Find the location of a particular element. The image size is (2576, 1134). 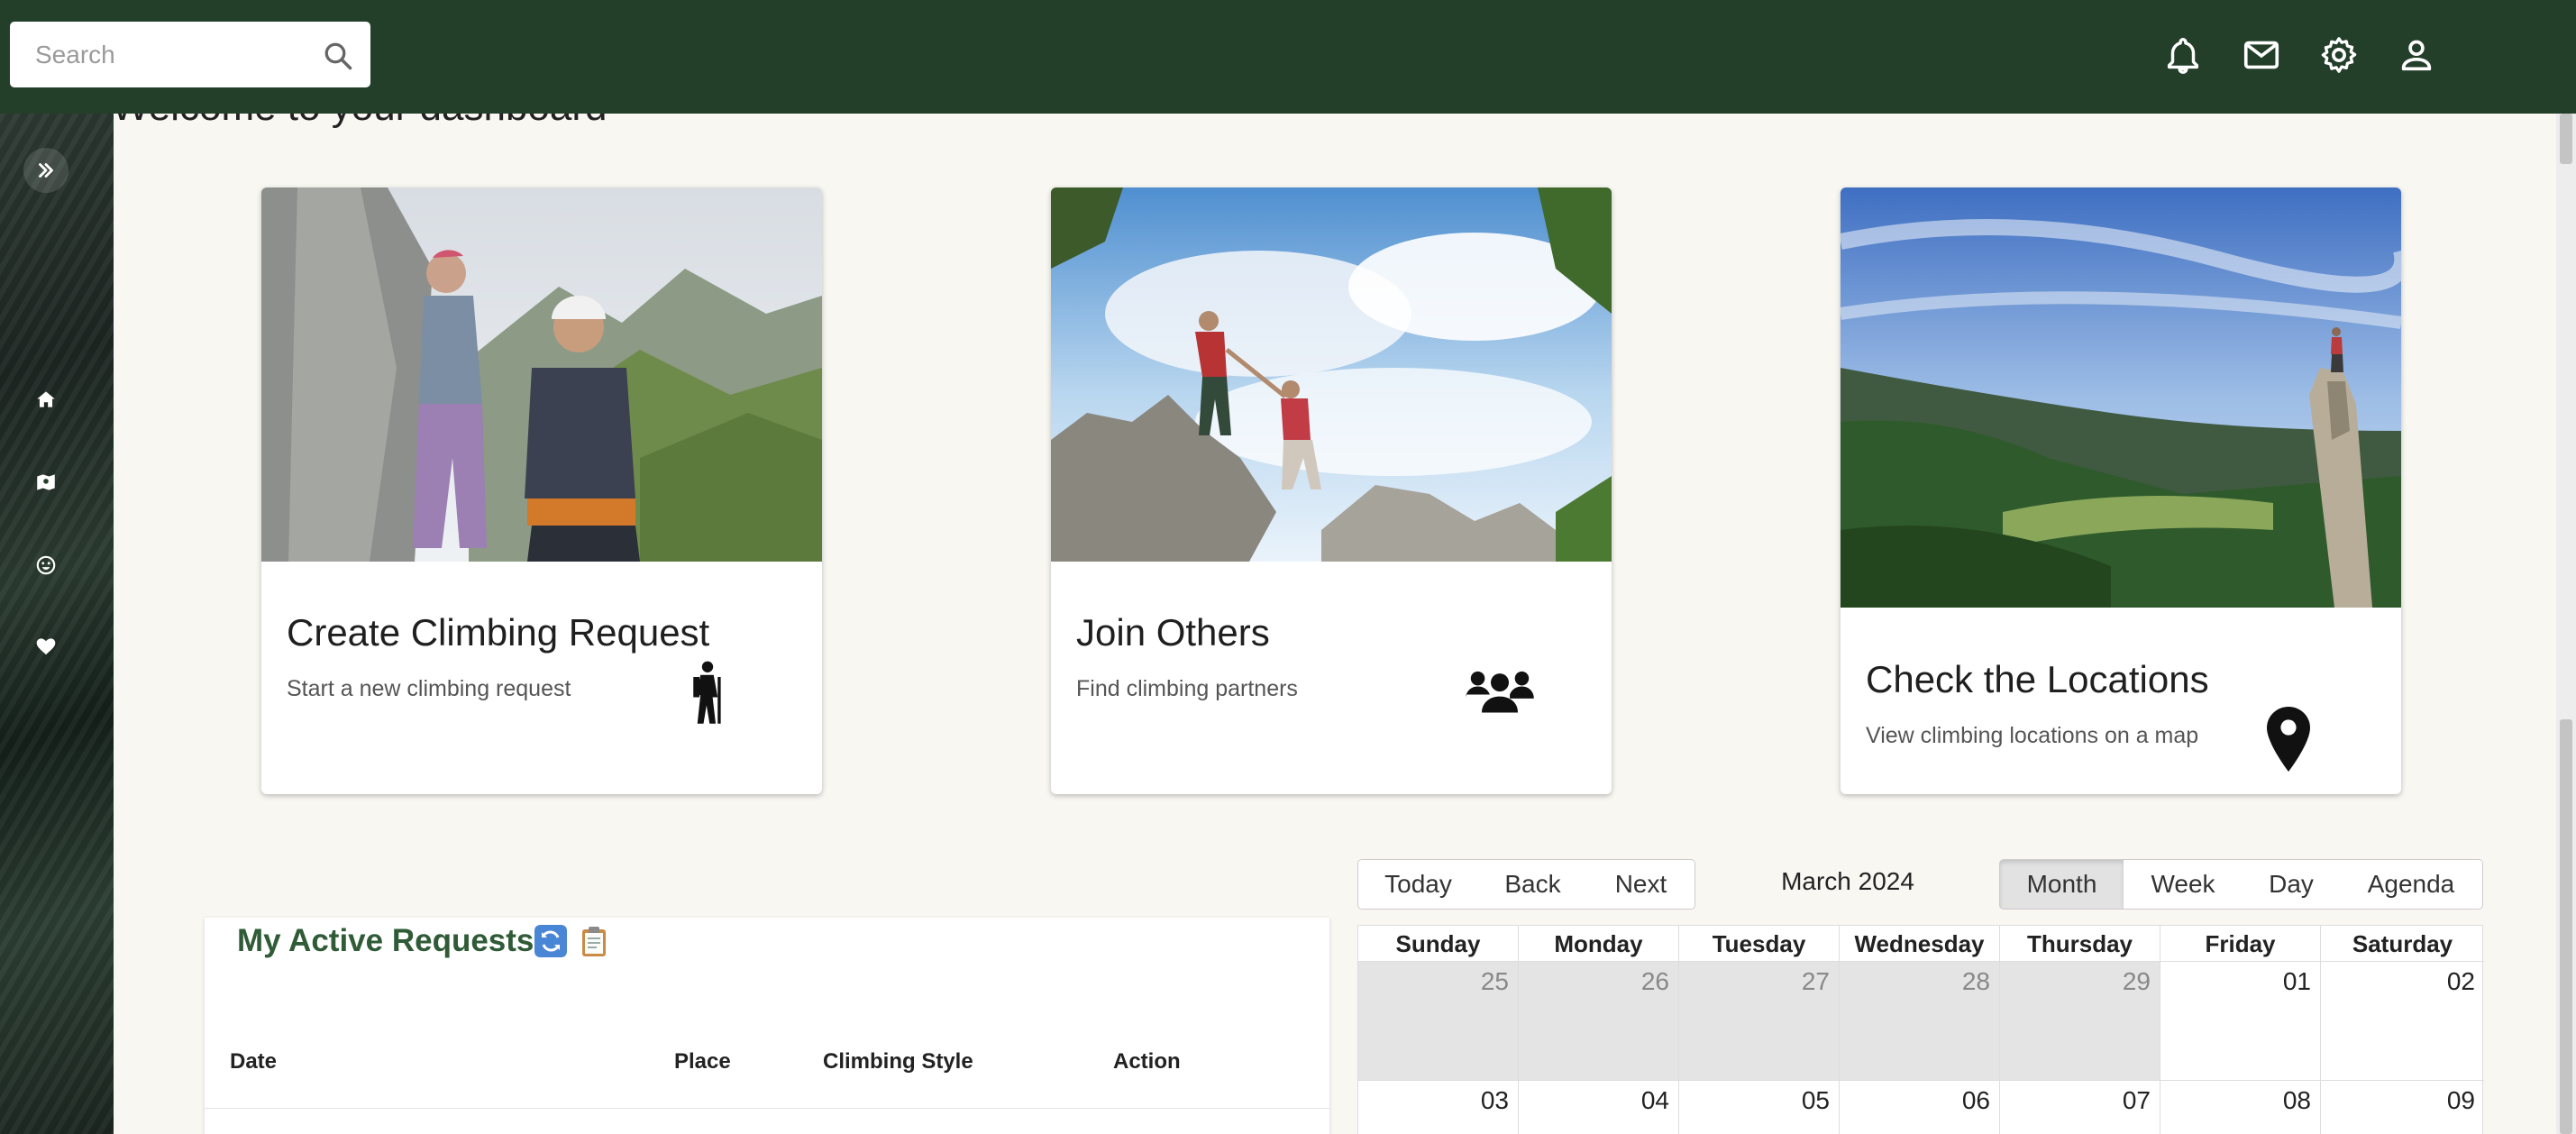

calendar-day-cell: 08 is located at coordinates (2240, 1108).